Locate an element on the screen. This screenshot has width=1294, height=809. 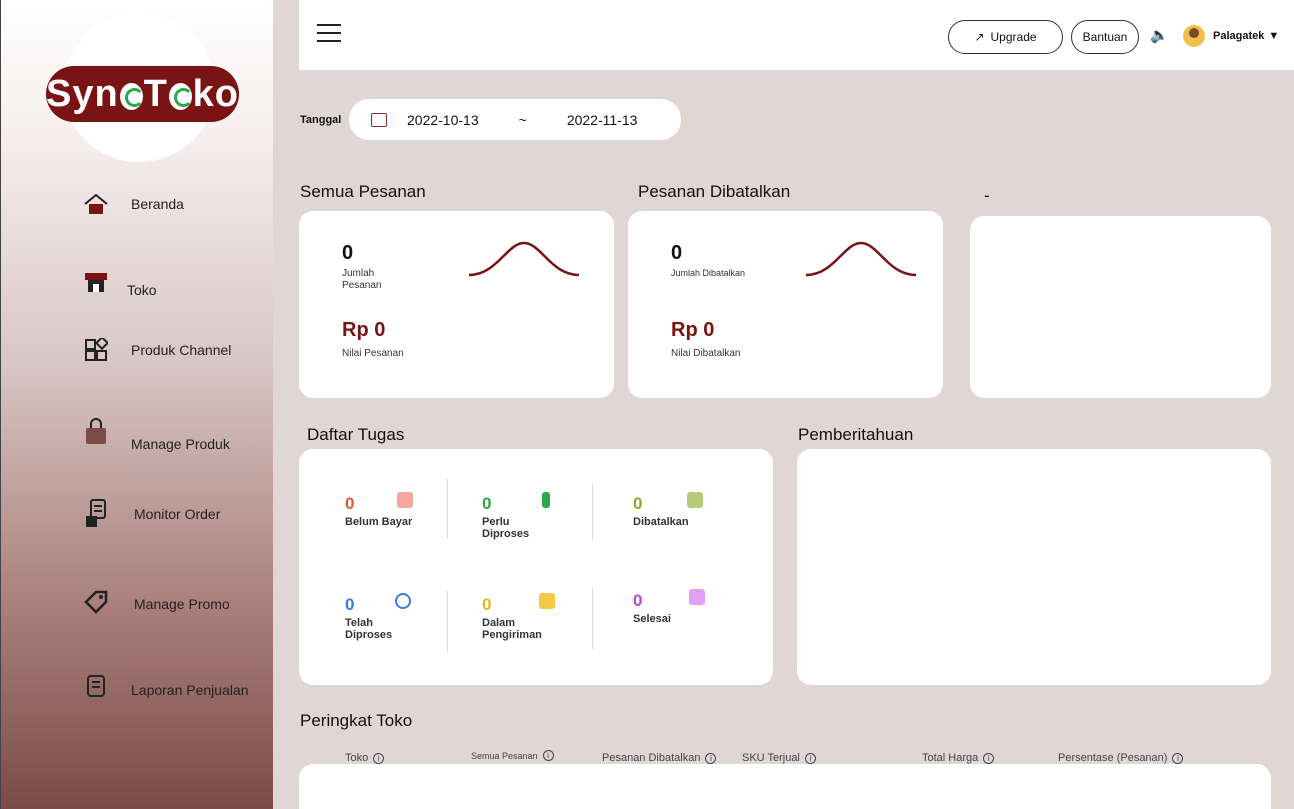
speaker-icon: 🔈 is located at coordinates (1159, 35).